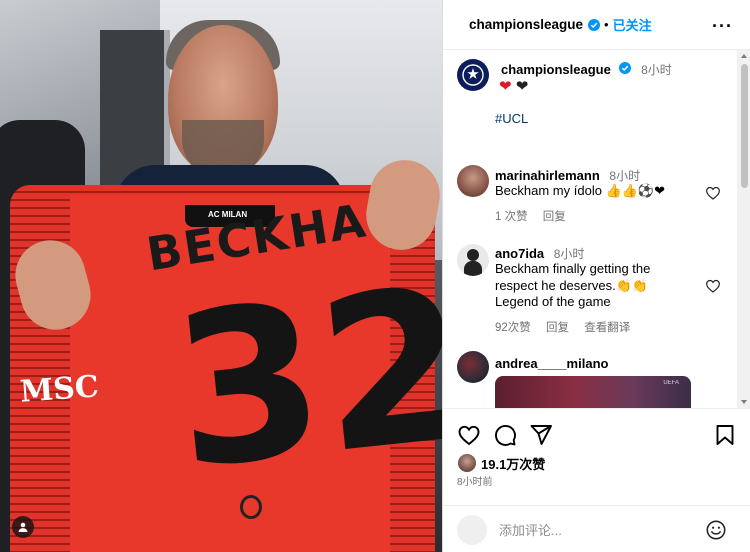 This screenshot has height=552, width=750. What do you see at coordinates (593, 392) in the screenshot?
I see `comment-image: UEFA` at bounding box center [593, 392].